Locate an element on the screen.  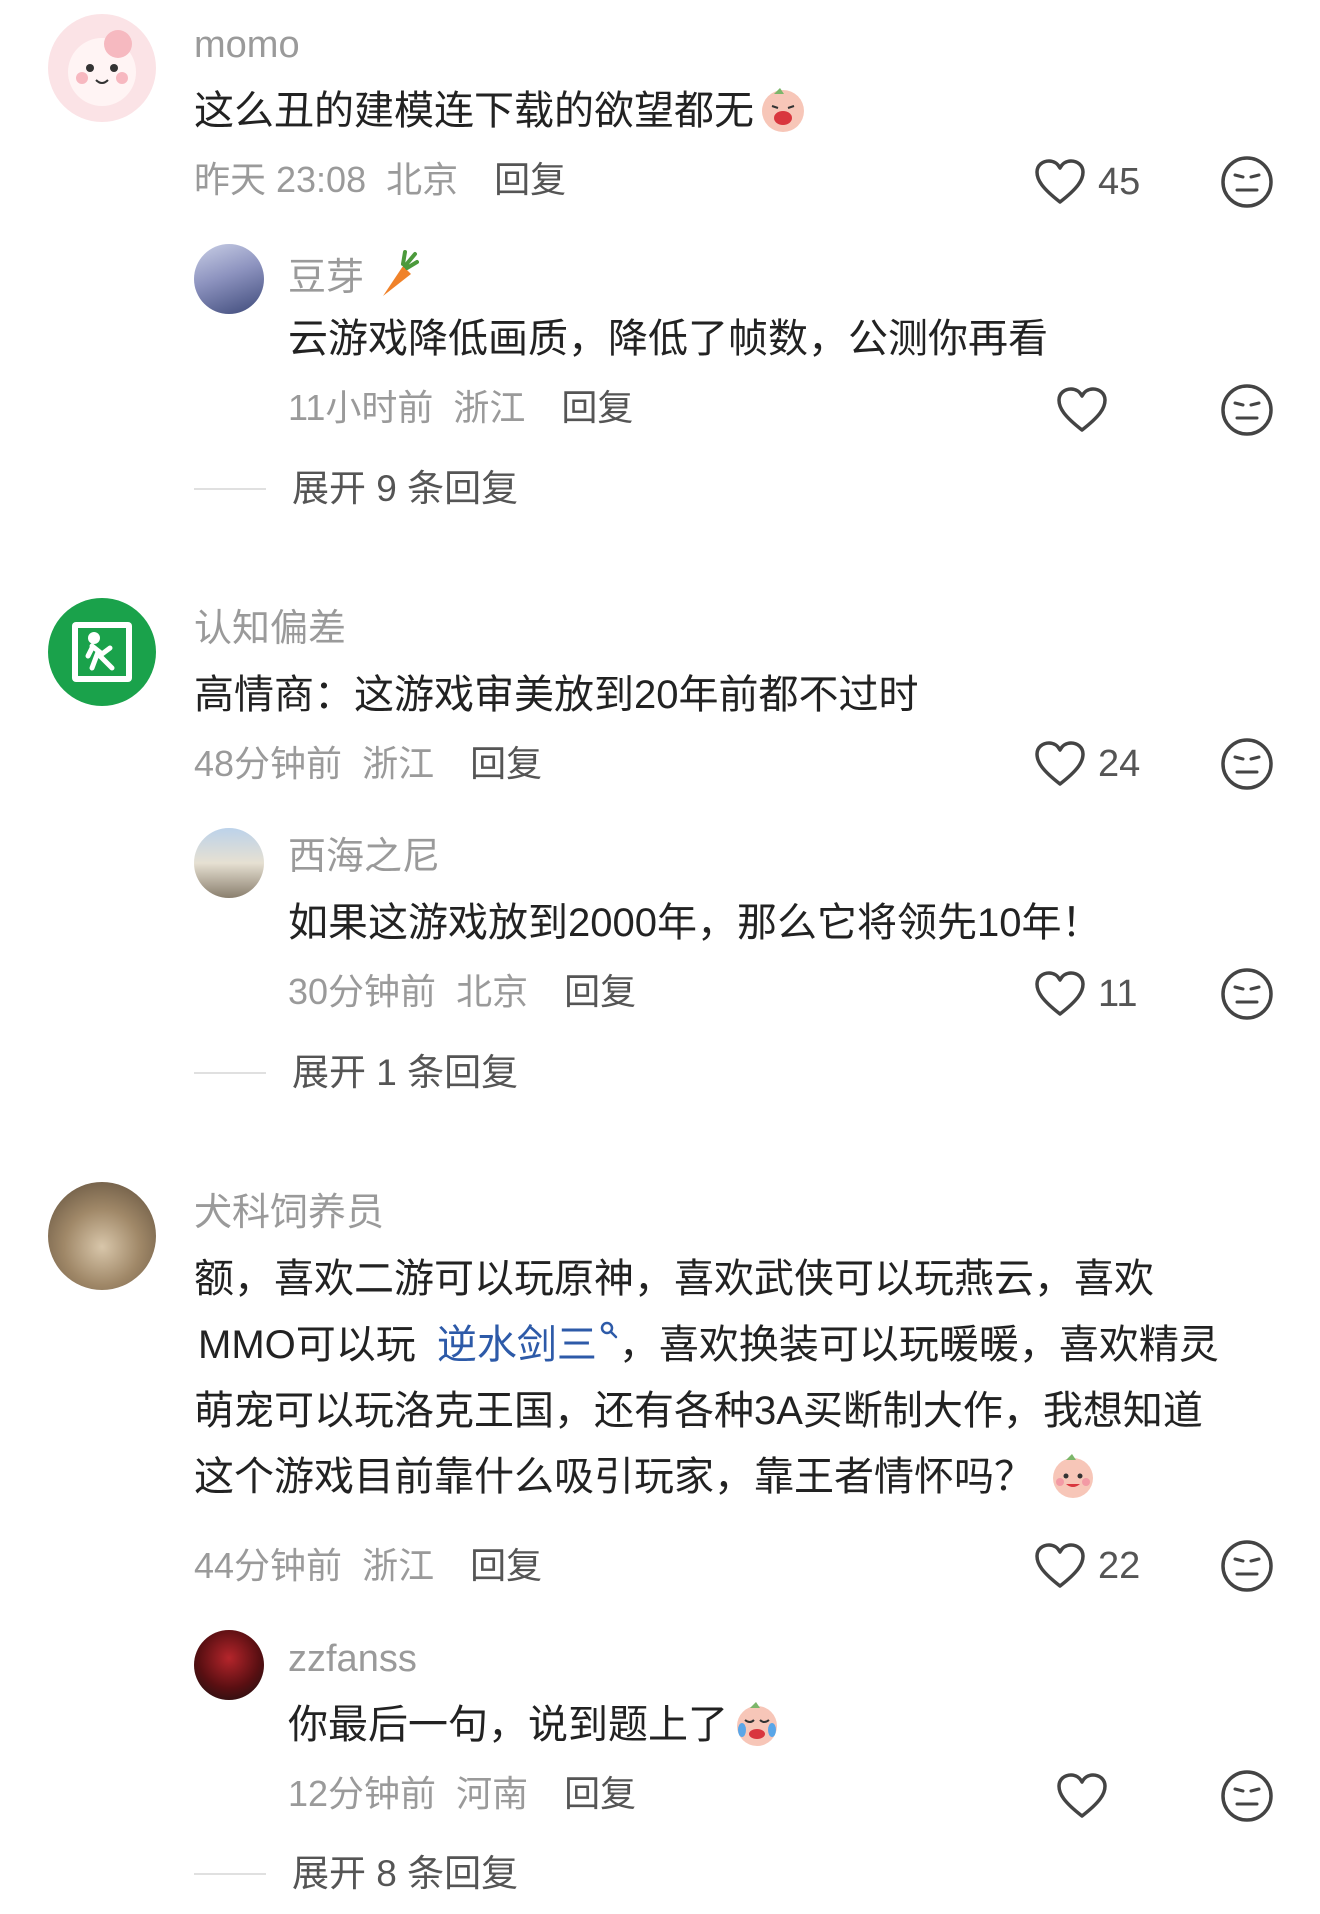
comment-text-content: 这么丑的建模连下载的欲望都无 is located at coordinates (474, 111).